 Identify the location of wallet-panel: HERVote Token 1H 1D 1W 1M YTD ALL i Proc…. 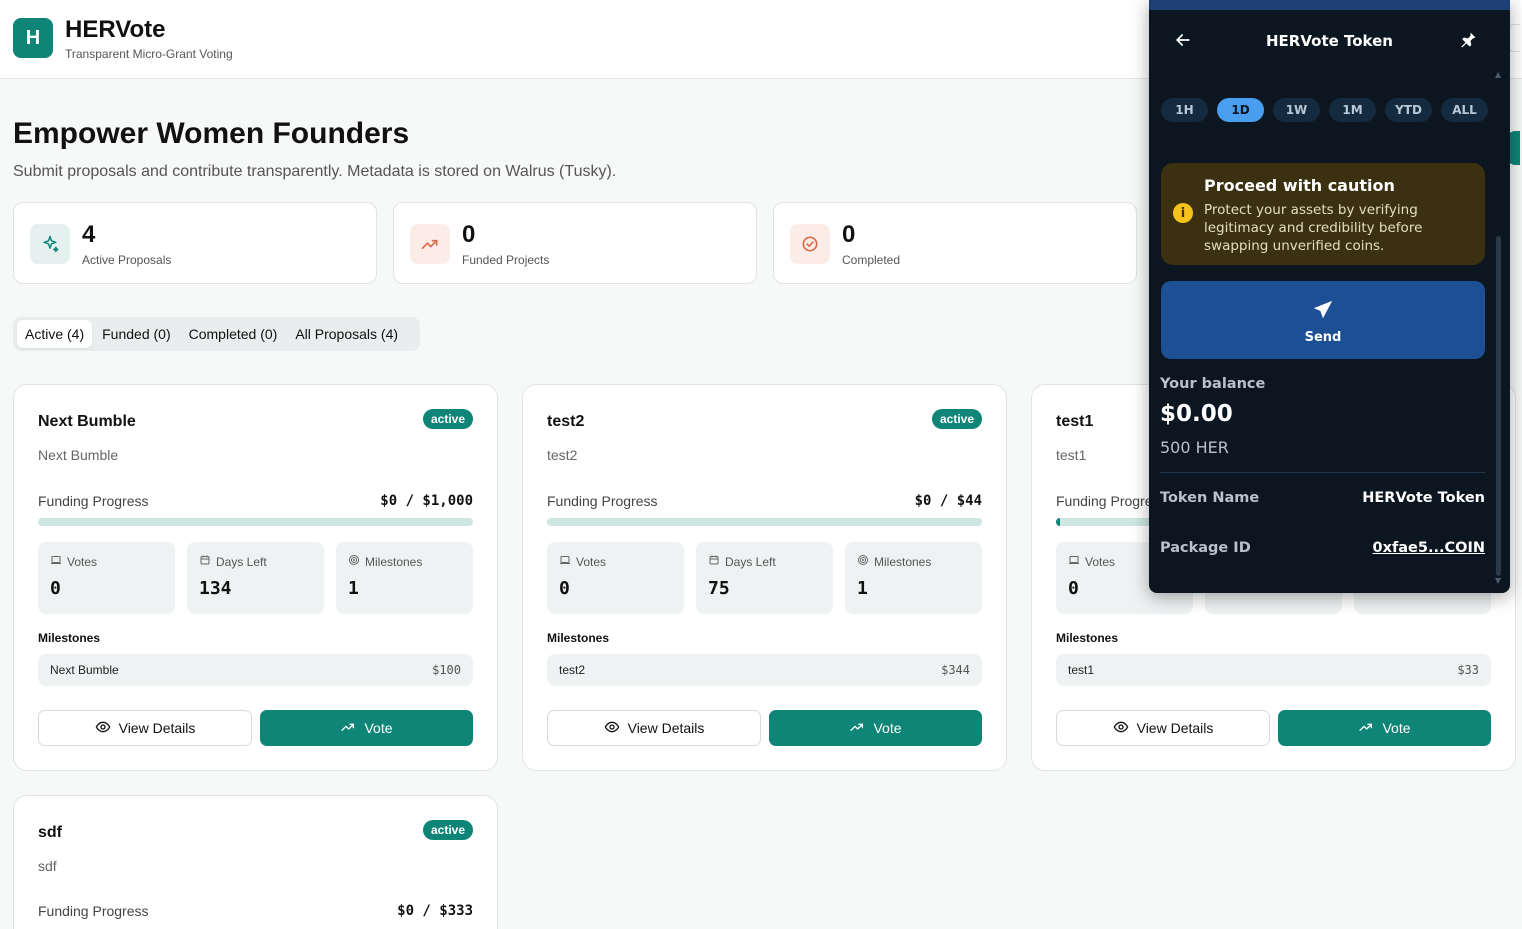
(1329, 301).